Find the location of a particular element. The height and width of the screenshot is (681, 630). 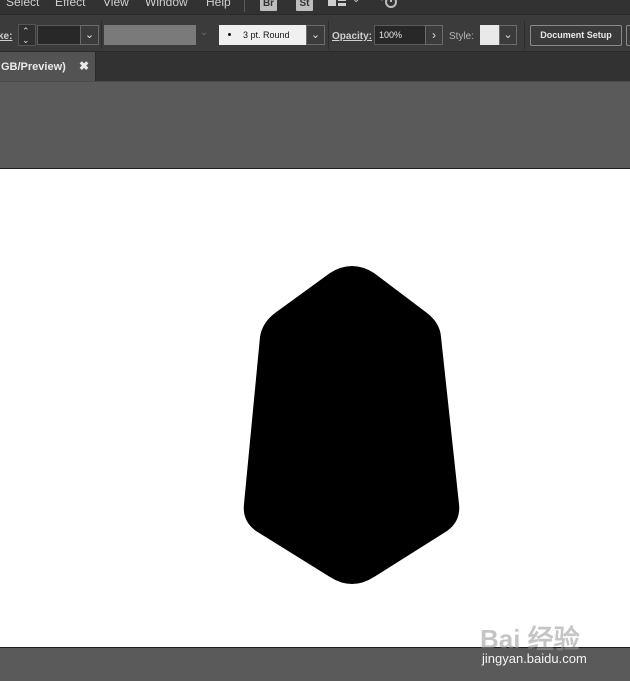

menu-window: Window is located at coordinates (166, 4).